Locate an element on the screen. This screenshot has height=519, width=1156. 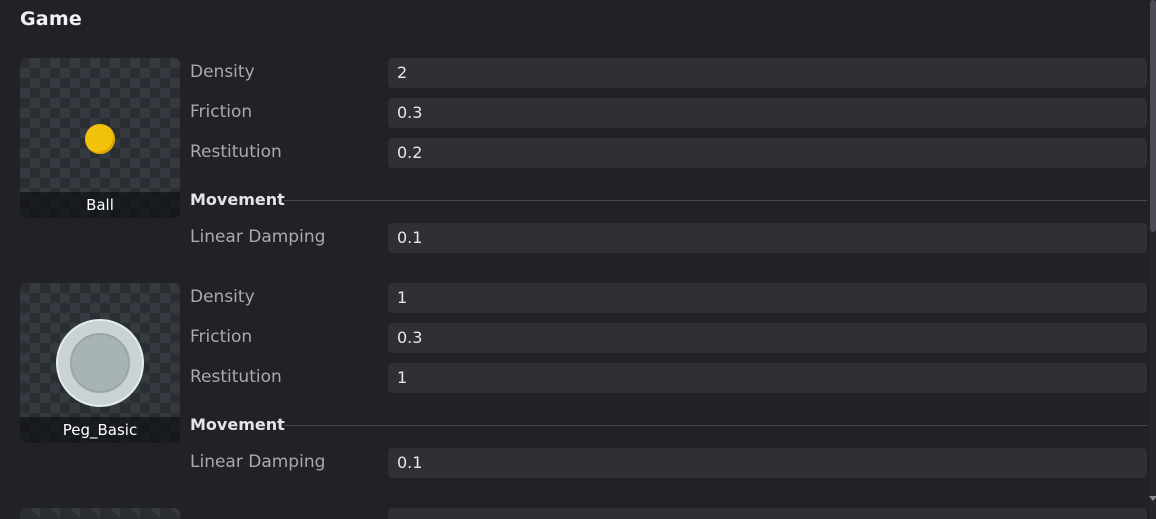
next-item-field is located at coordinates (767, 513).